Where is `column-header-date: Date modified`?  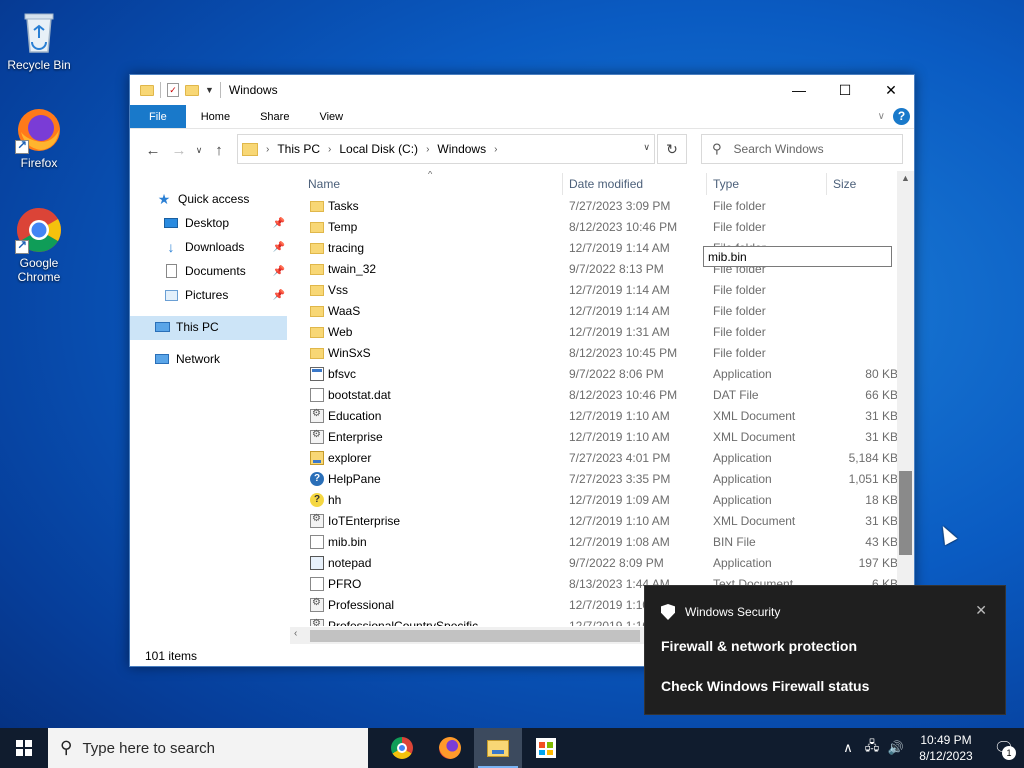
column-header-date: Date modified is located at coordinates (606, 184).